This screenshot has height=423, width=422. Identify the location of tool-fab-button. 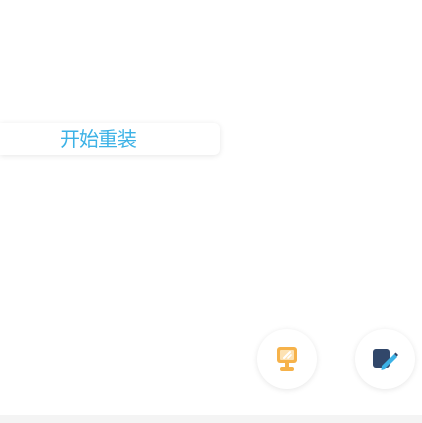
(287, 359).